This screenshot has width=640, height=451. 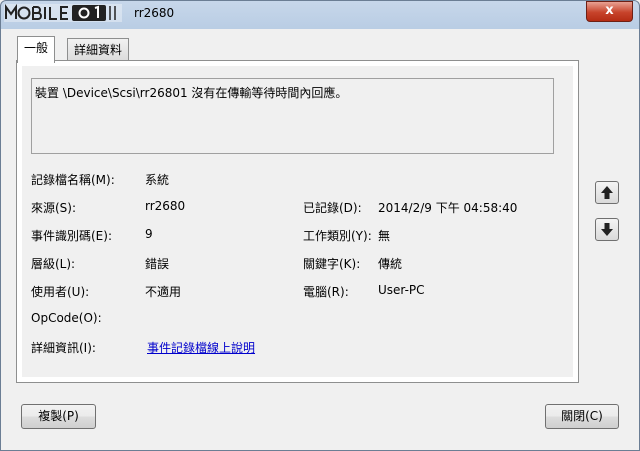 What do you see at coordinates (58, 416) in the screenshot?
I see `copy-button: 複製(P)` at bounding box center [58, 416].